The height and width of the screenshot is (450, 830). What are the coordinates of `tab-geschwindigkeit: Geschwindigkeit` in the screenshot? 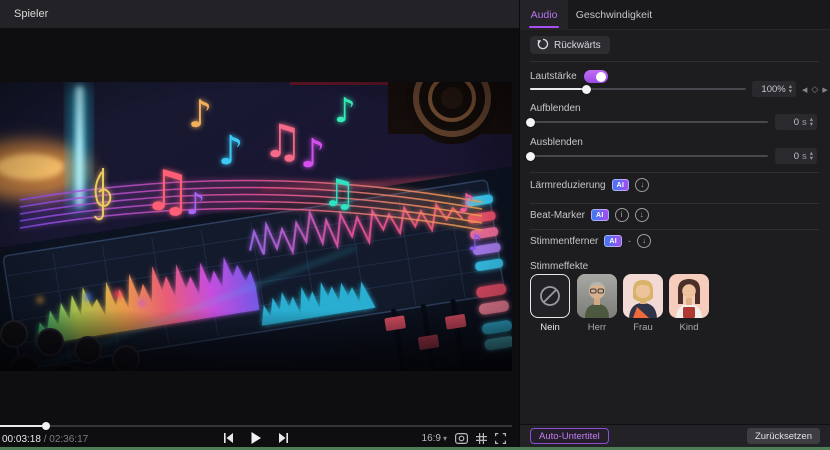 It's located at (614, 15).